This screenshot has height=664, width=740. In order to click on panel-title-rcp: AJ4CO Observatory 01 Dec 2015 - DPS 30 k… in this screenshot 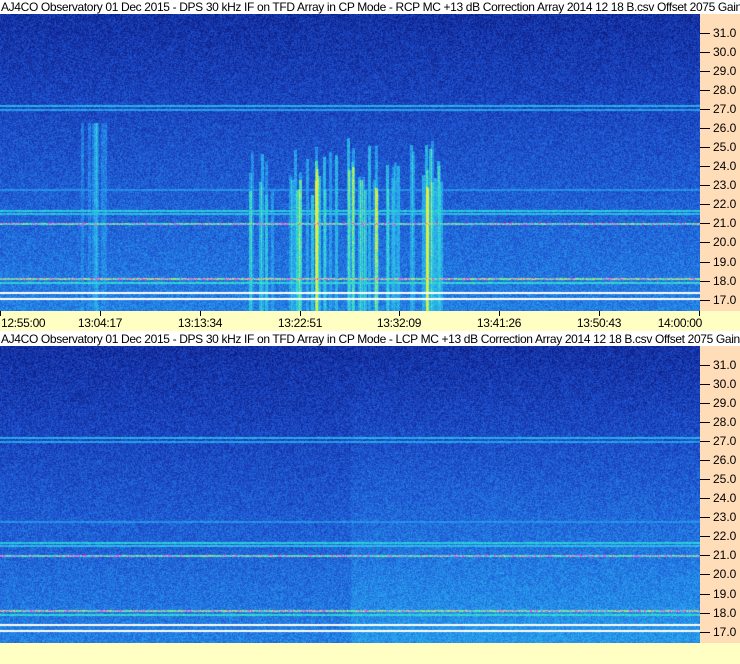, I will do `click(370, 7)`.